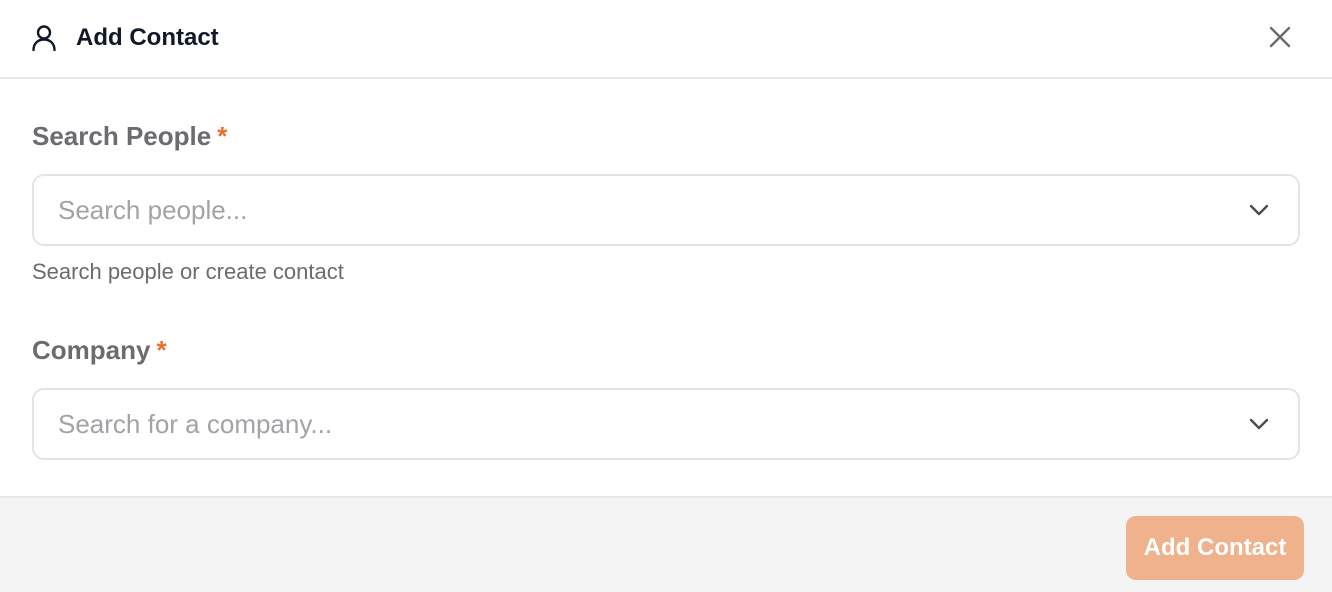  I want to click on company-label-text: Company, so click(91, 350).